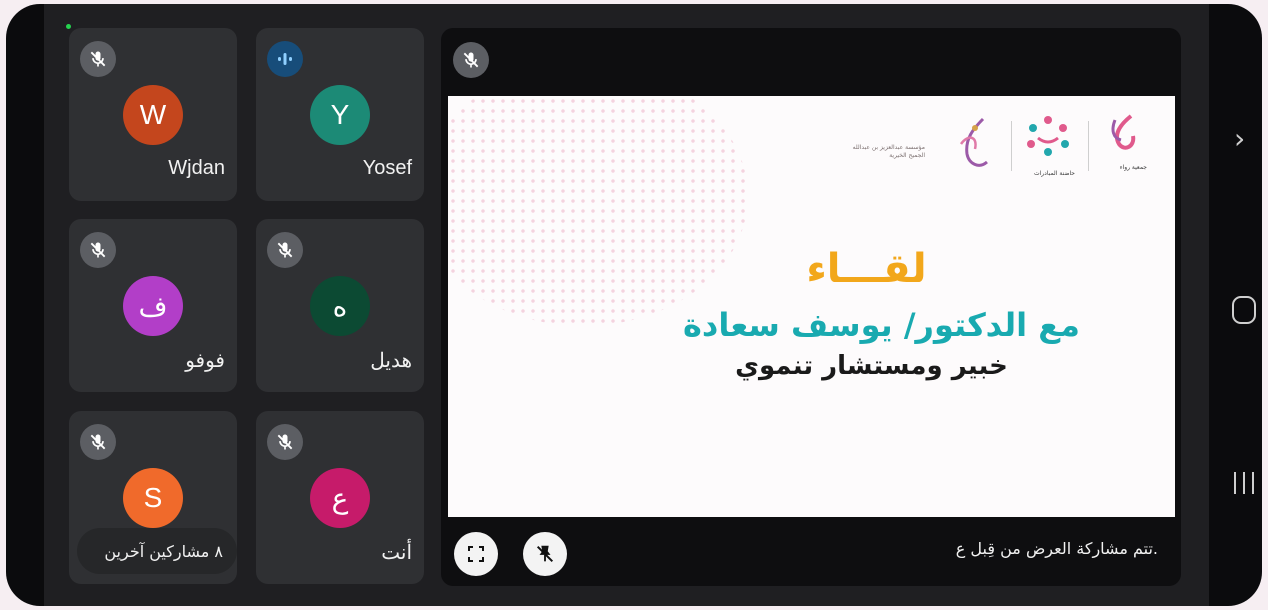 The height and width of the screenshot is (610, 1268). What do you see at coordinates (196, 168) in the screenshot?
I see `participant-name: Wjdan` at bounding box center [196, 168].